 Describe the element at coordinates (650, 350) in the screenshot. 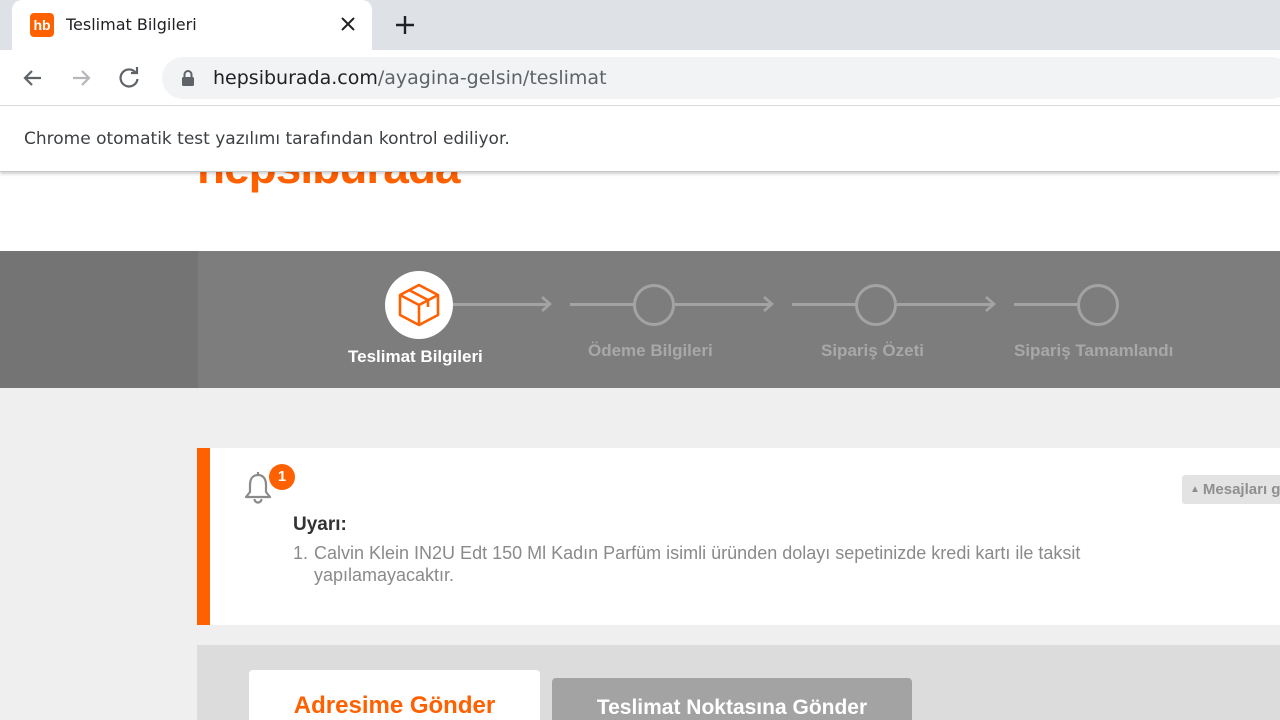

I see `step-label-payment: Ödeme Bilgileri` at that location.